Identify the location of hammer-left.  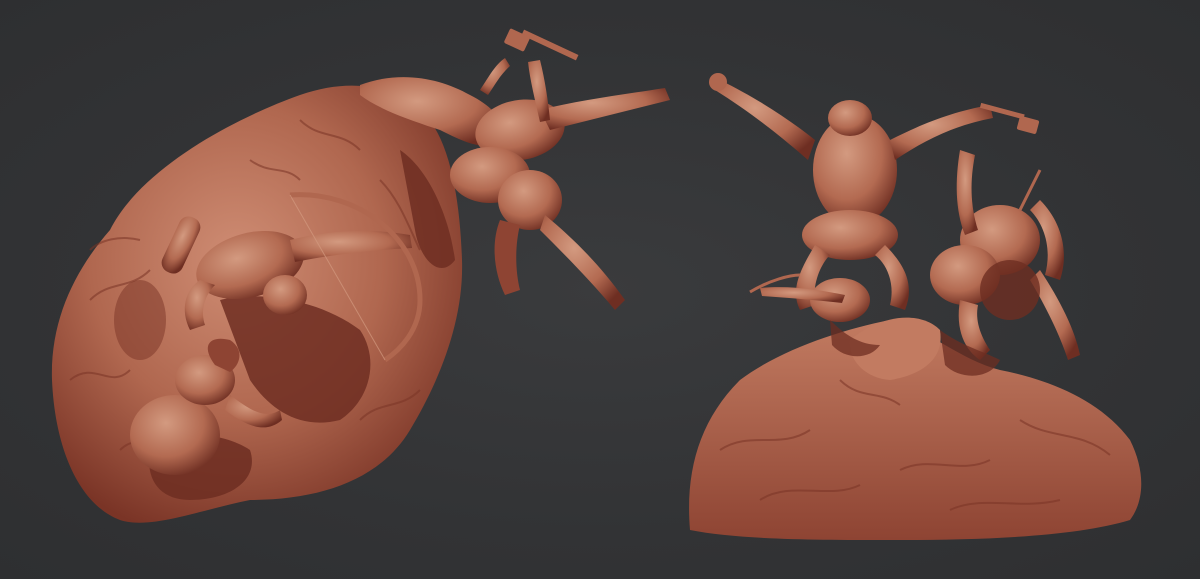
(541, 44).